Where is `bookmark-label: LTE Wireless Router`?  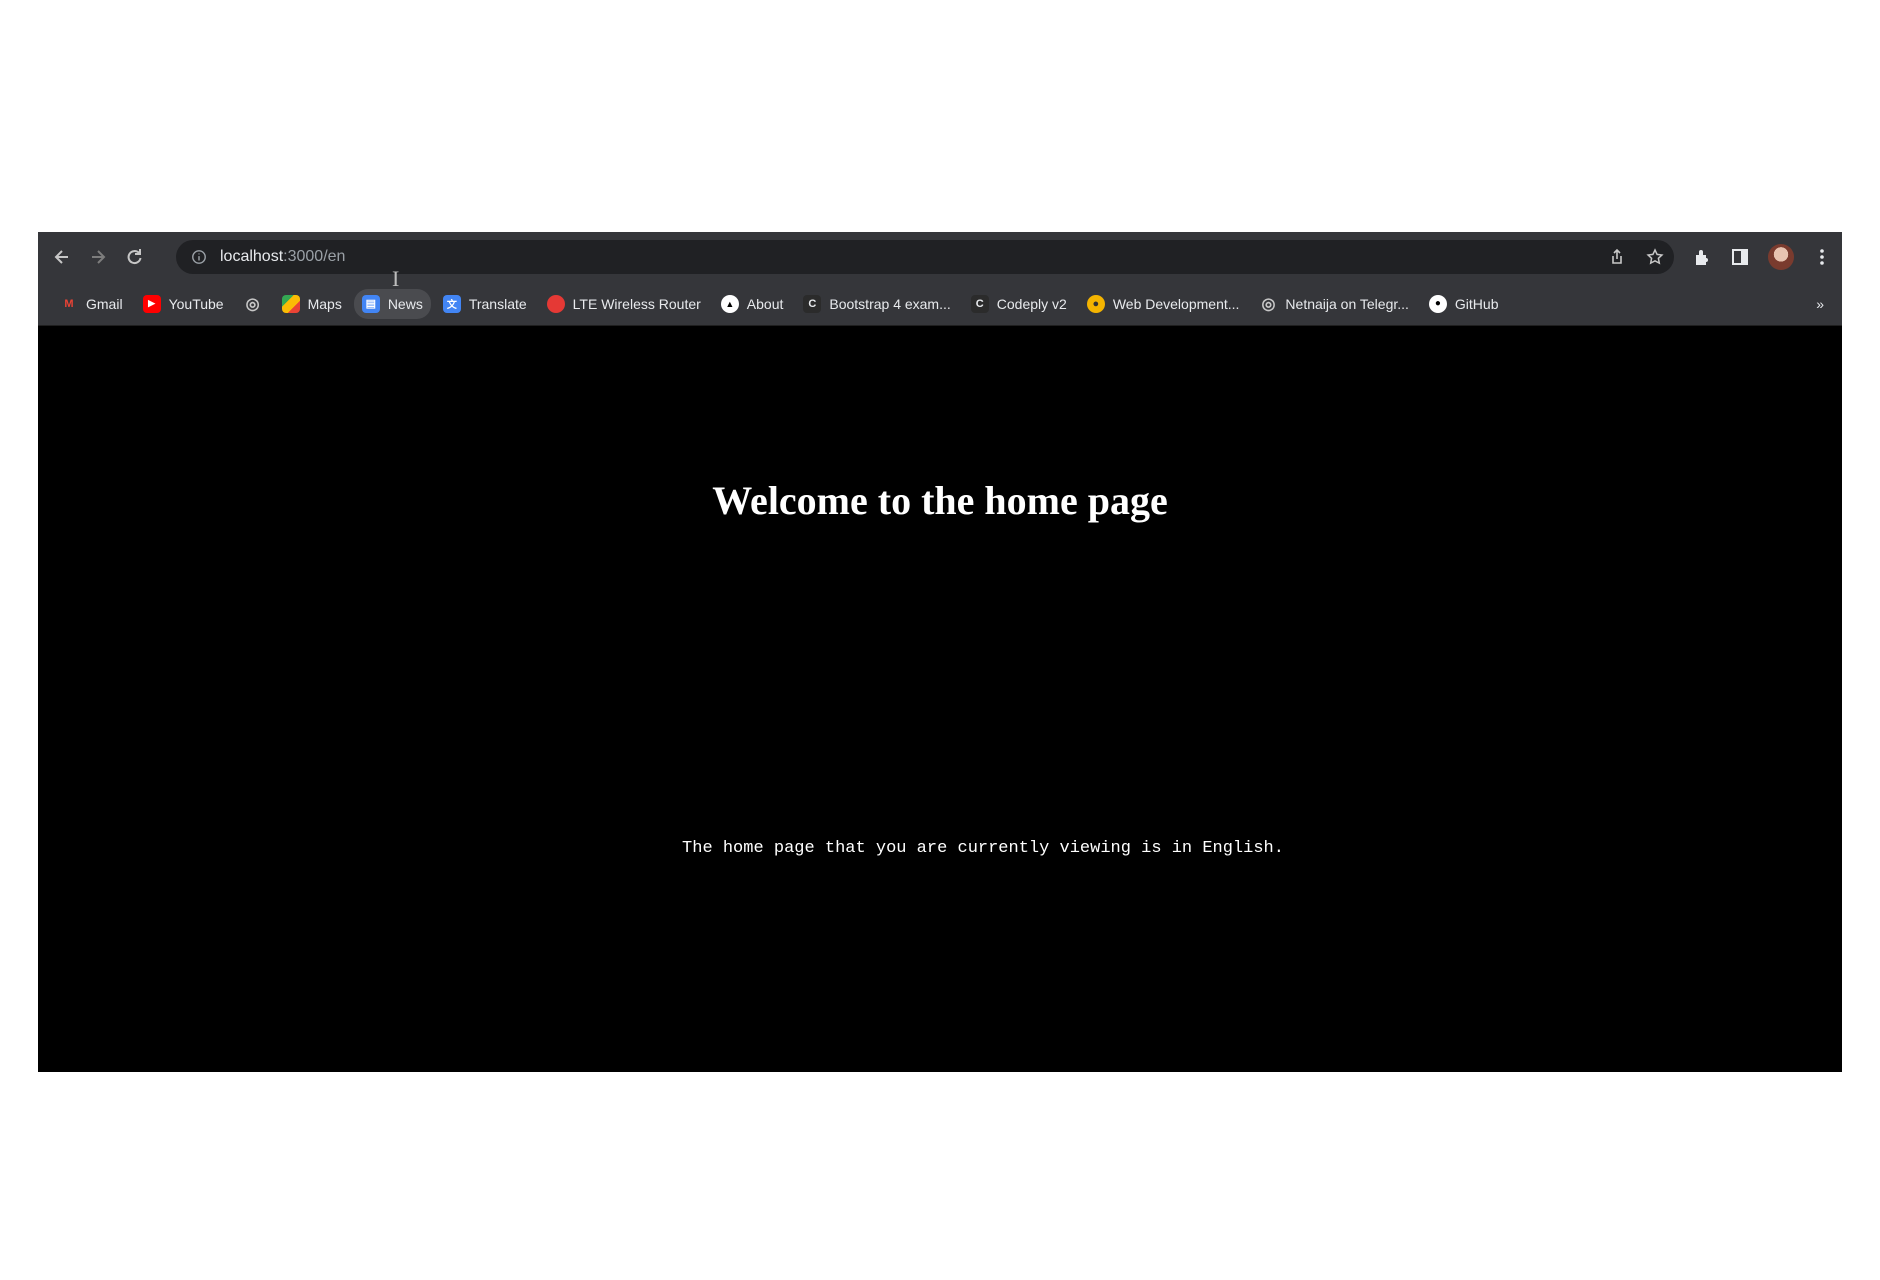 bookmark-label: LTE Wireless Router is located at coordinates (636, 303).